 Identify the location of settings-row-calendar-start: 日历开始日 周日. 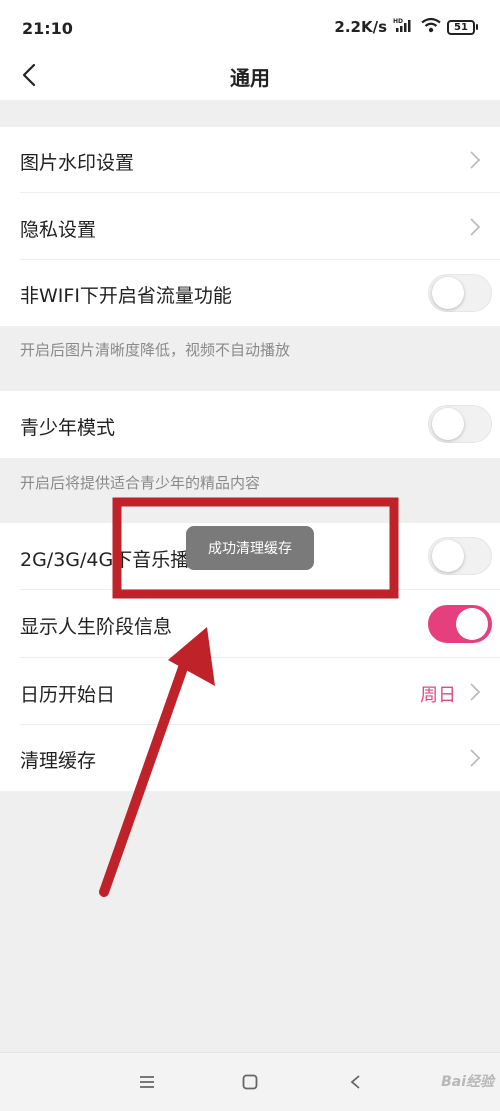
(250, 691).